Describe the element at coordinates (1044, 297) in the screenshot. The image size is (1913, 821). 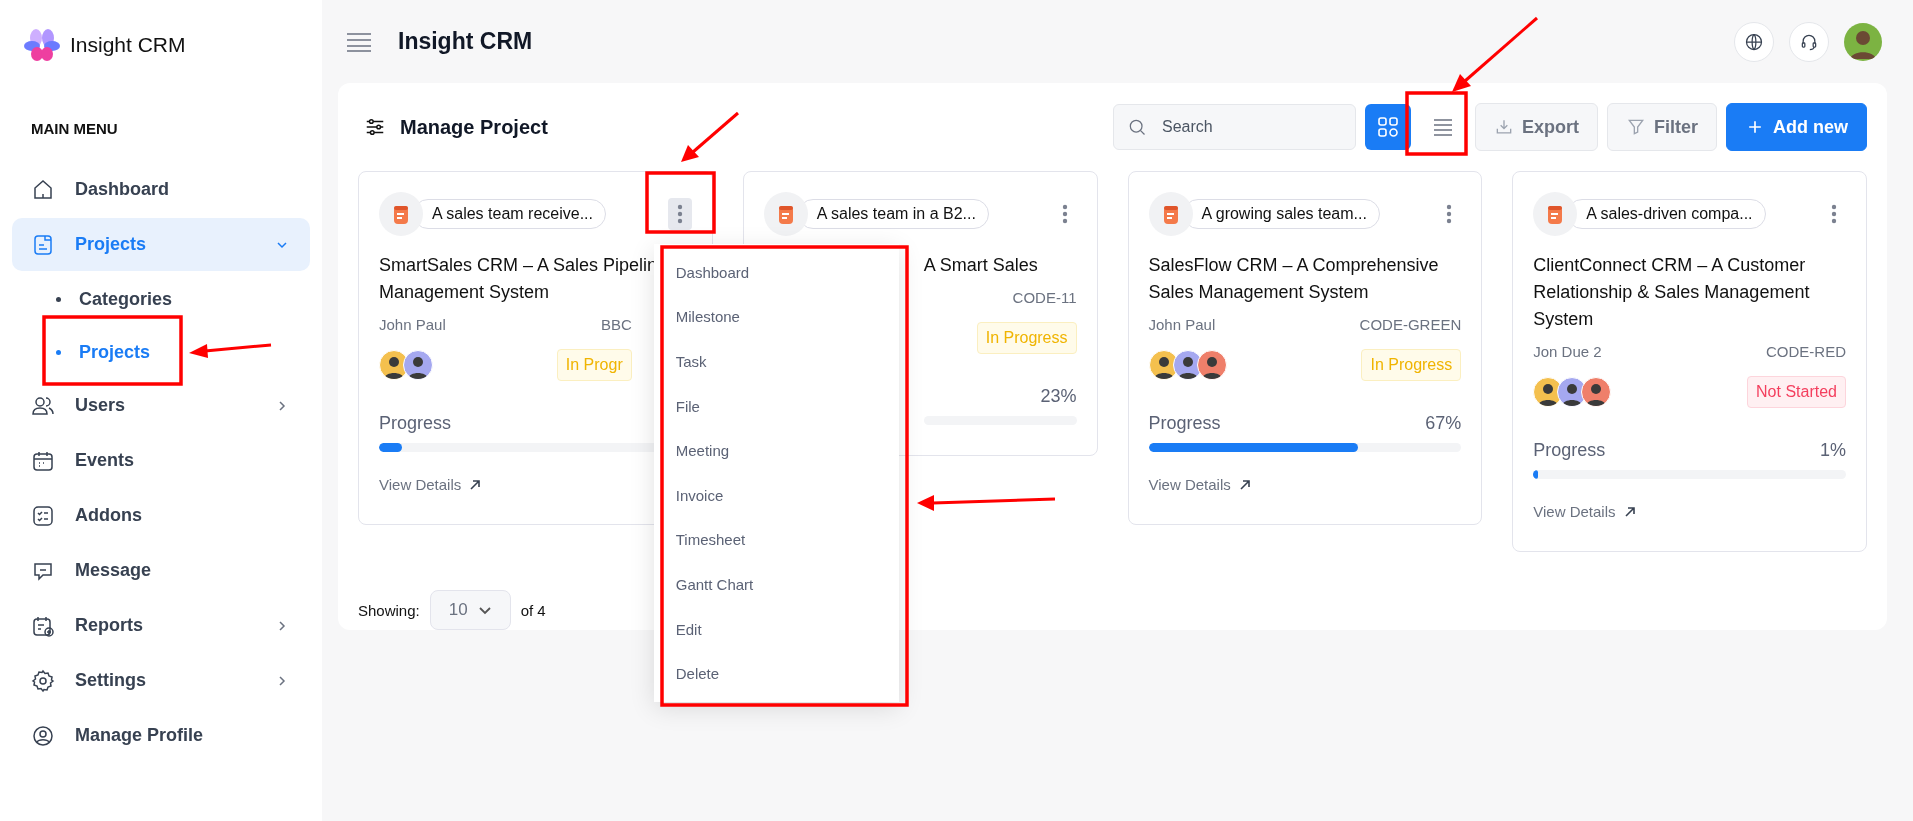
I see `project-code: CODE-11` at that location.